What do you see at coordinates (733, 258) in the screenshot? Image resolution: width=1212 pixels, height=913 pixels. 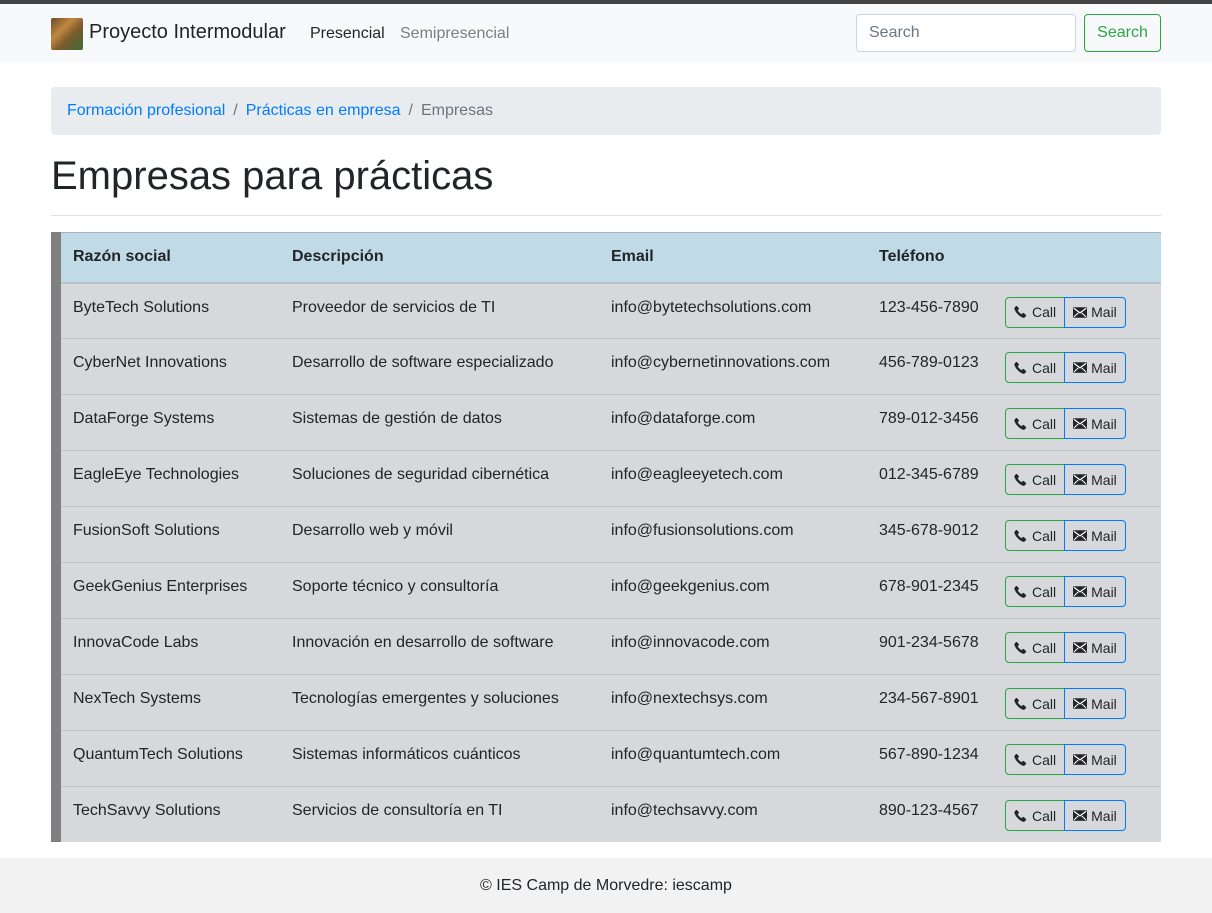 I see `column-header-email: Email` at bounding box center [733, 258].